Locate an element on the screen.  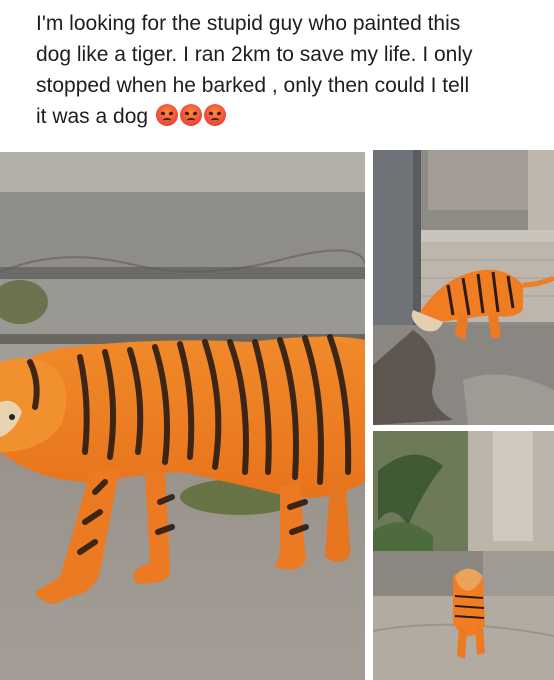
tiger-striped-dog-by-wall-photo is located at coordinates (463, 287).